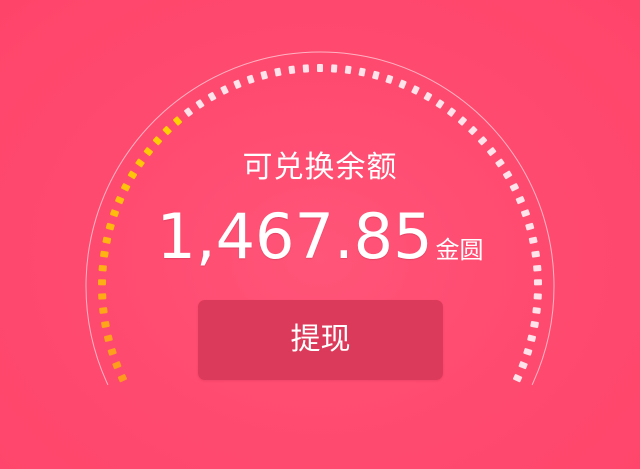 Image resolution: width=640 pixels, height=469 pixels. What do you see at coordinates (320, 340) in the screenshot?
I see `withdraw-button: 提现` at bounding box center [320, 340].